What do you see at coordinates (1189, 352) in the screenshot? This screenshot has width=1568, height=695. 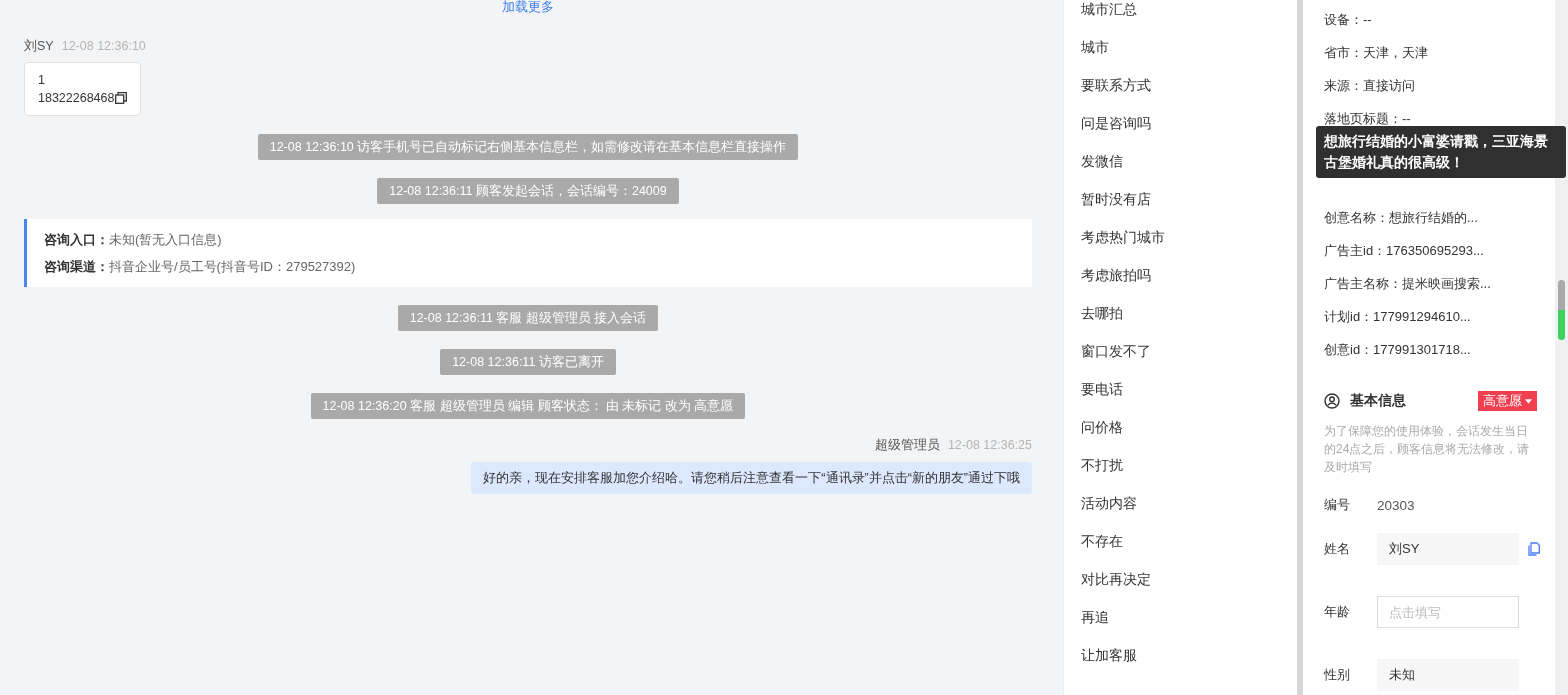 I see `tag-list-item: 窗口发不了` at bounding box center [1189, 352].